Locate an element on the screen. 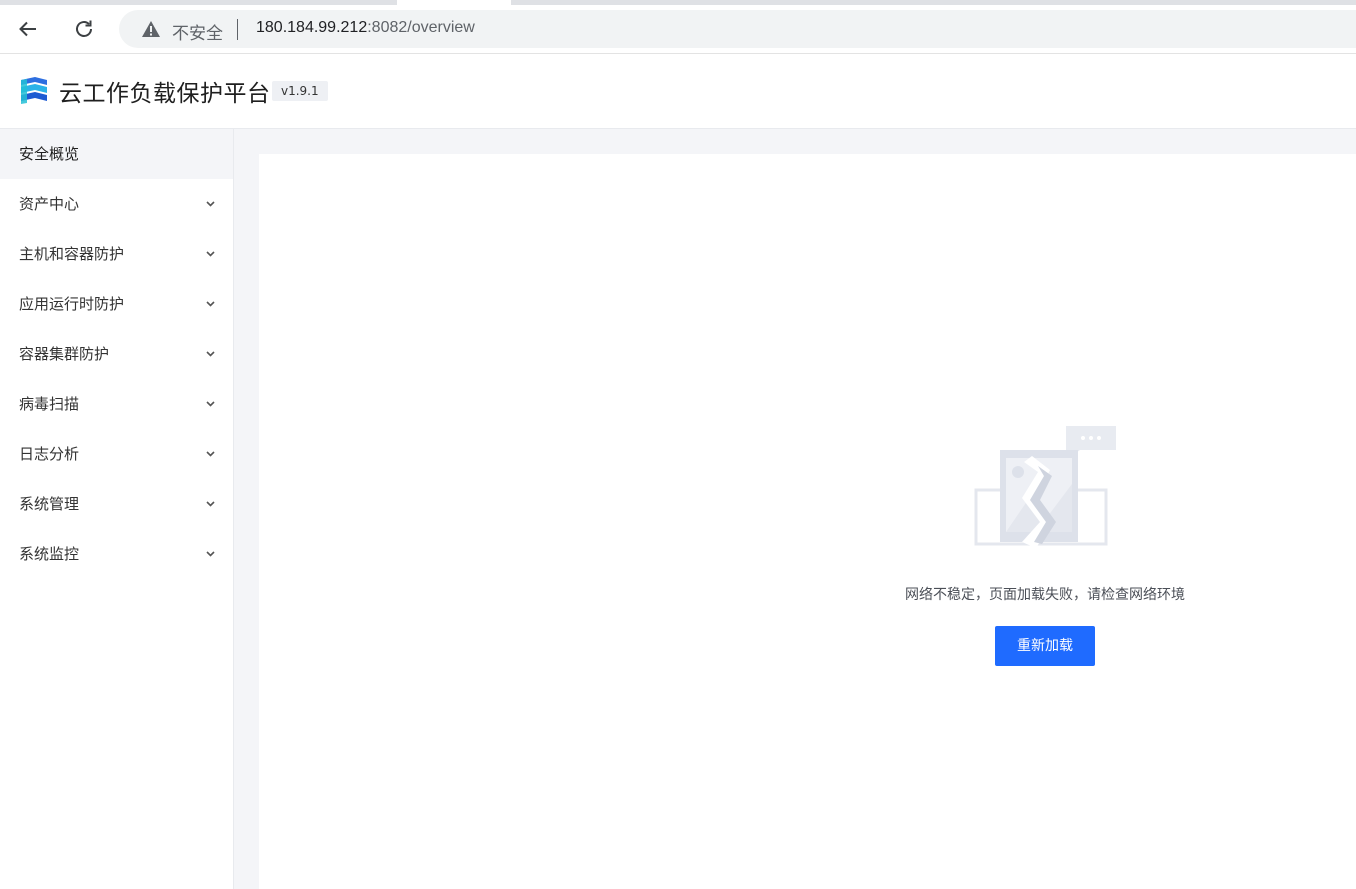 The width and height of the screenshot is (1356, 889). logo-icon is located at coordinates (34, 90).